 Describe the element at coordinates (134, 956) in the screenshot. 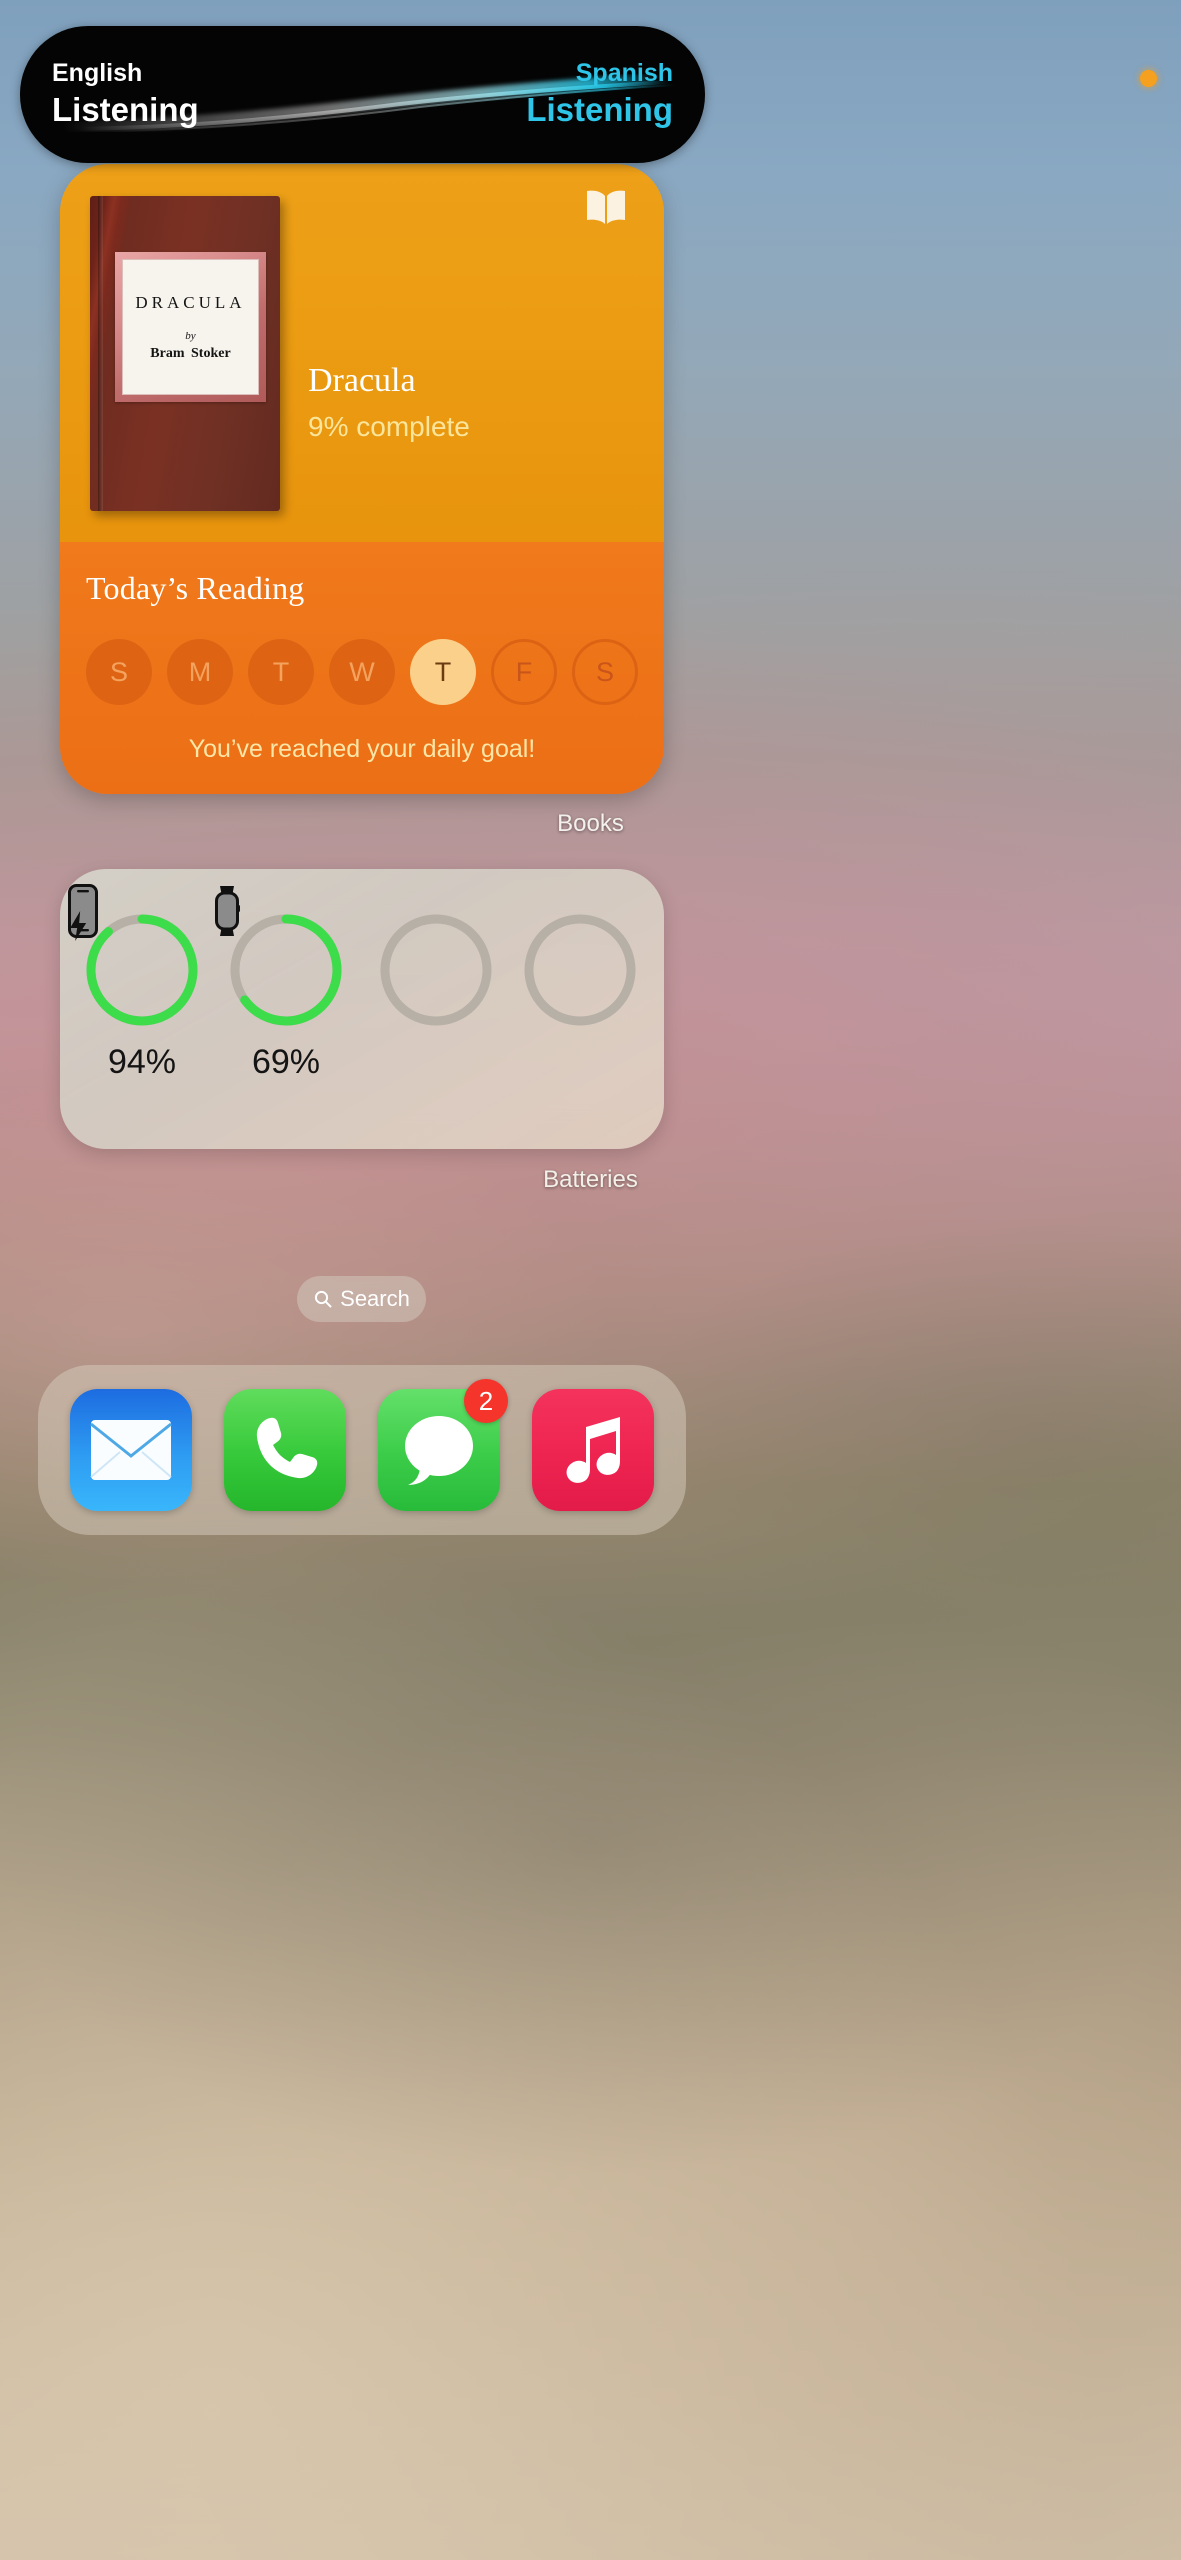

I see `battery-ring-iphone` at that location.